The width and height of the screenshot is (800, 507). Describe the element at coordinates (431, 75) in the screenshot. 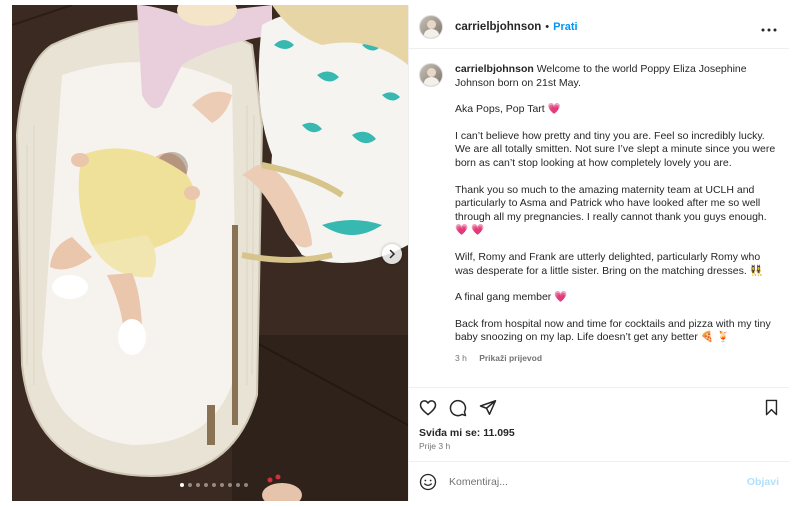

I see `caption-avatar` at that location.